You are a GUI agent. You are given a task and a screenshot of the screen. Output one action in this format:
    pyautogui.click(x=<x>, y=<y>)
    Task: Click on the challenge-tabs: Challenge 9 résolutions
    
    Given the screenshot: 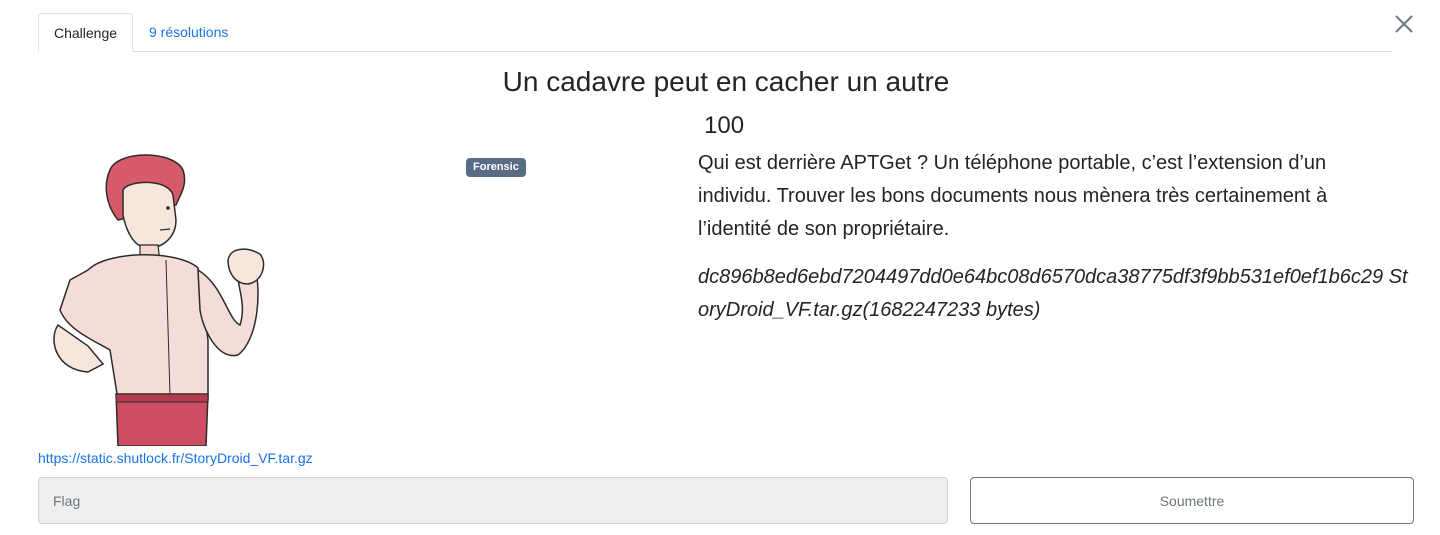 What is the action you would take?
    pyautogui.click(x=715, y=32)
    